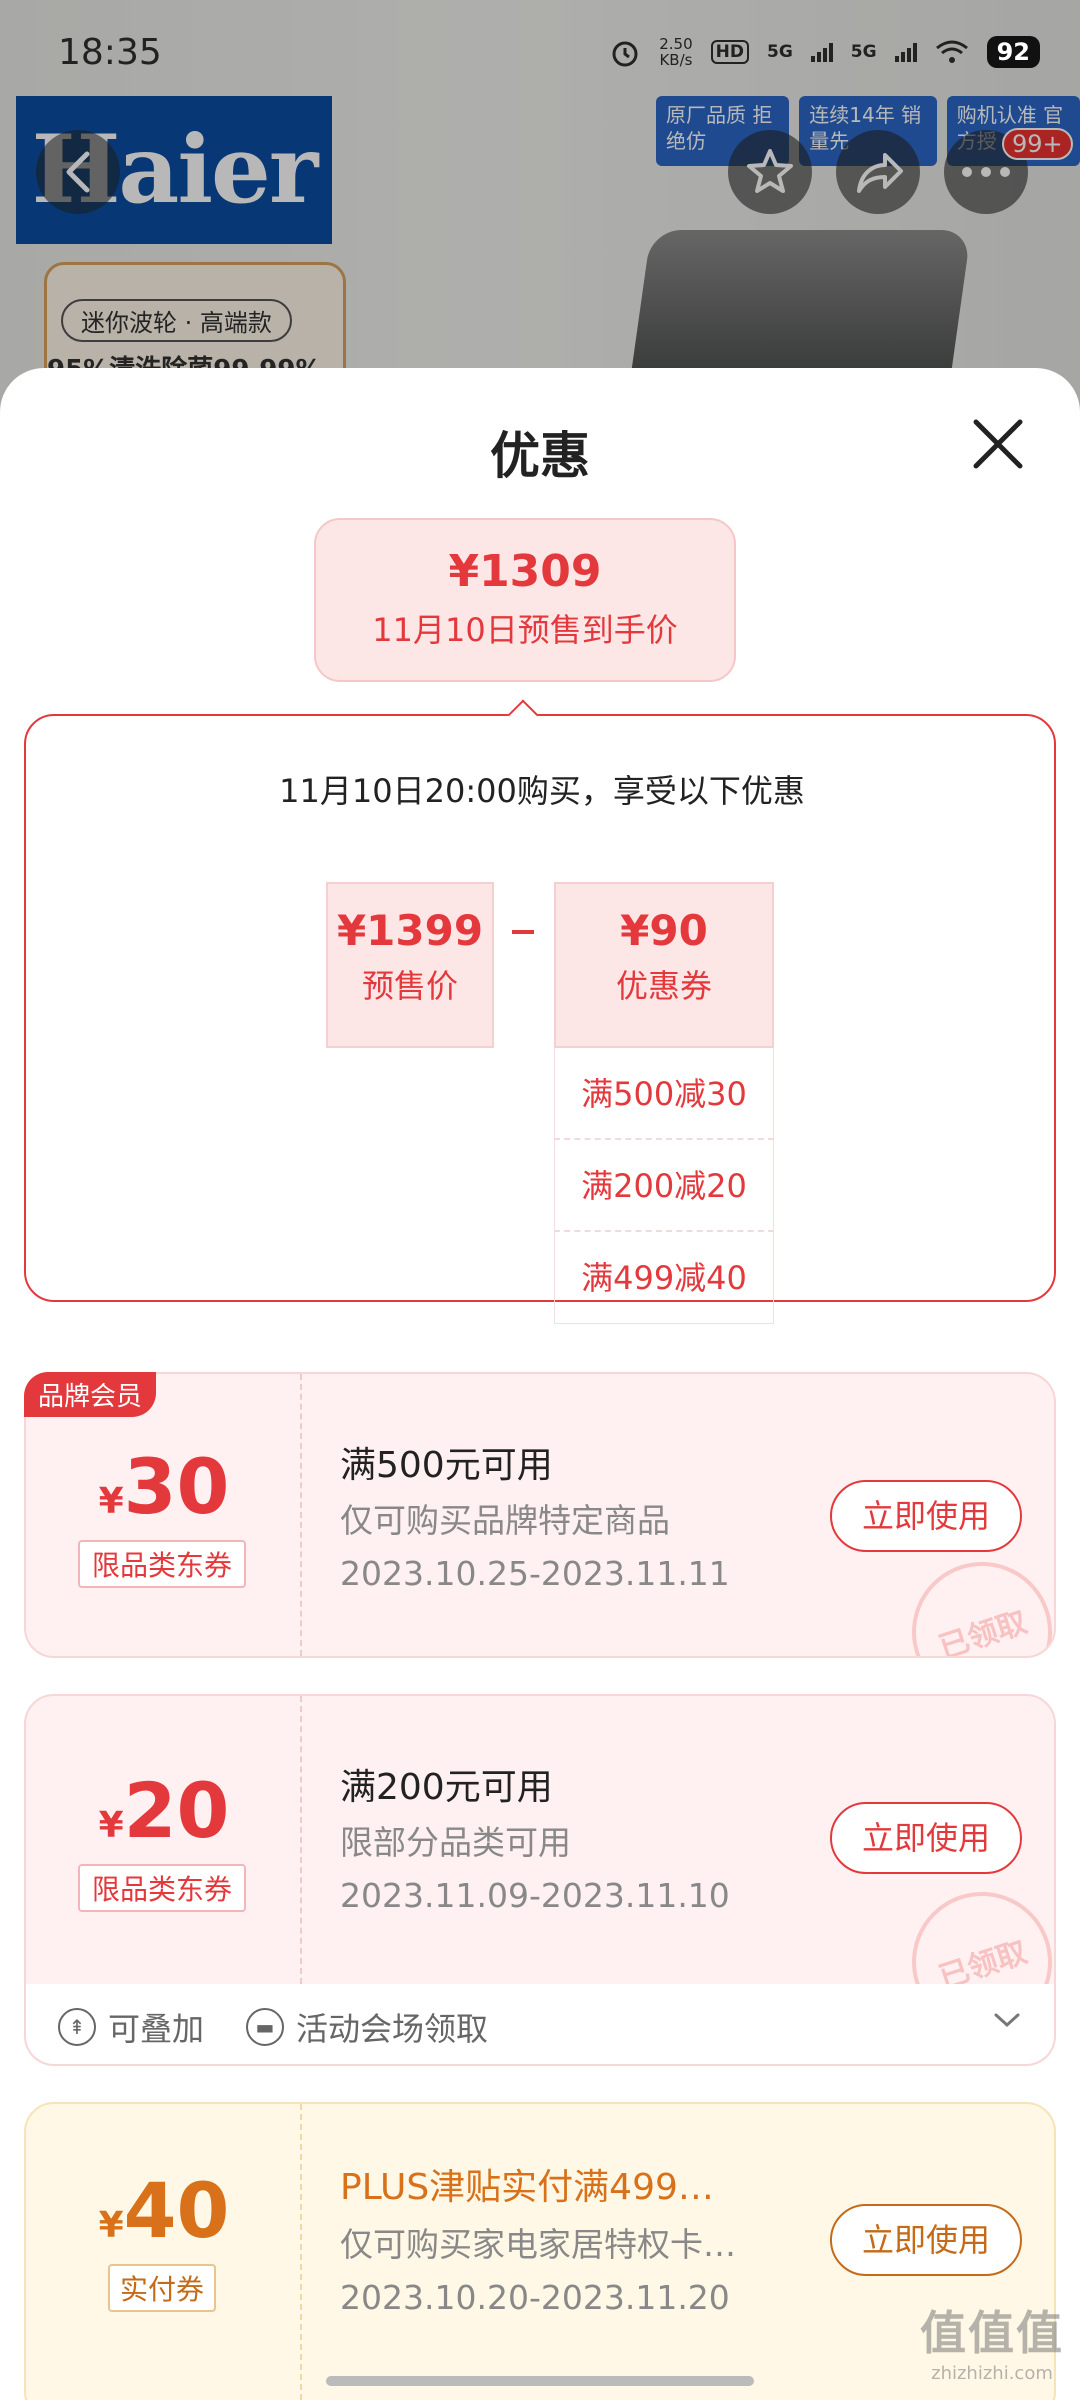 This screenshot has width=1080, height=2400. What do you see at coordinates (535, 2297) in the screenshot?
I see `coupon-validity: 2023.10.20-2023.11.20` at bounding box center [535, 2297].